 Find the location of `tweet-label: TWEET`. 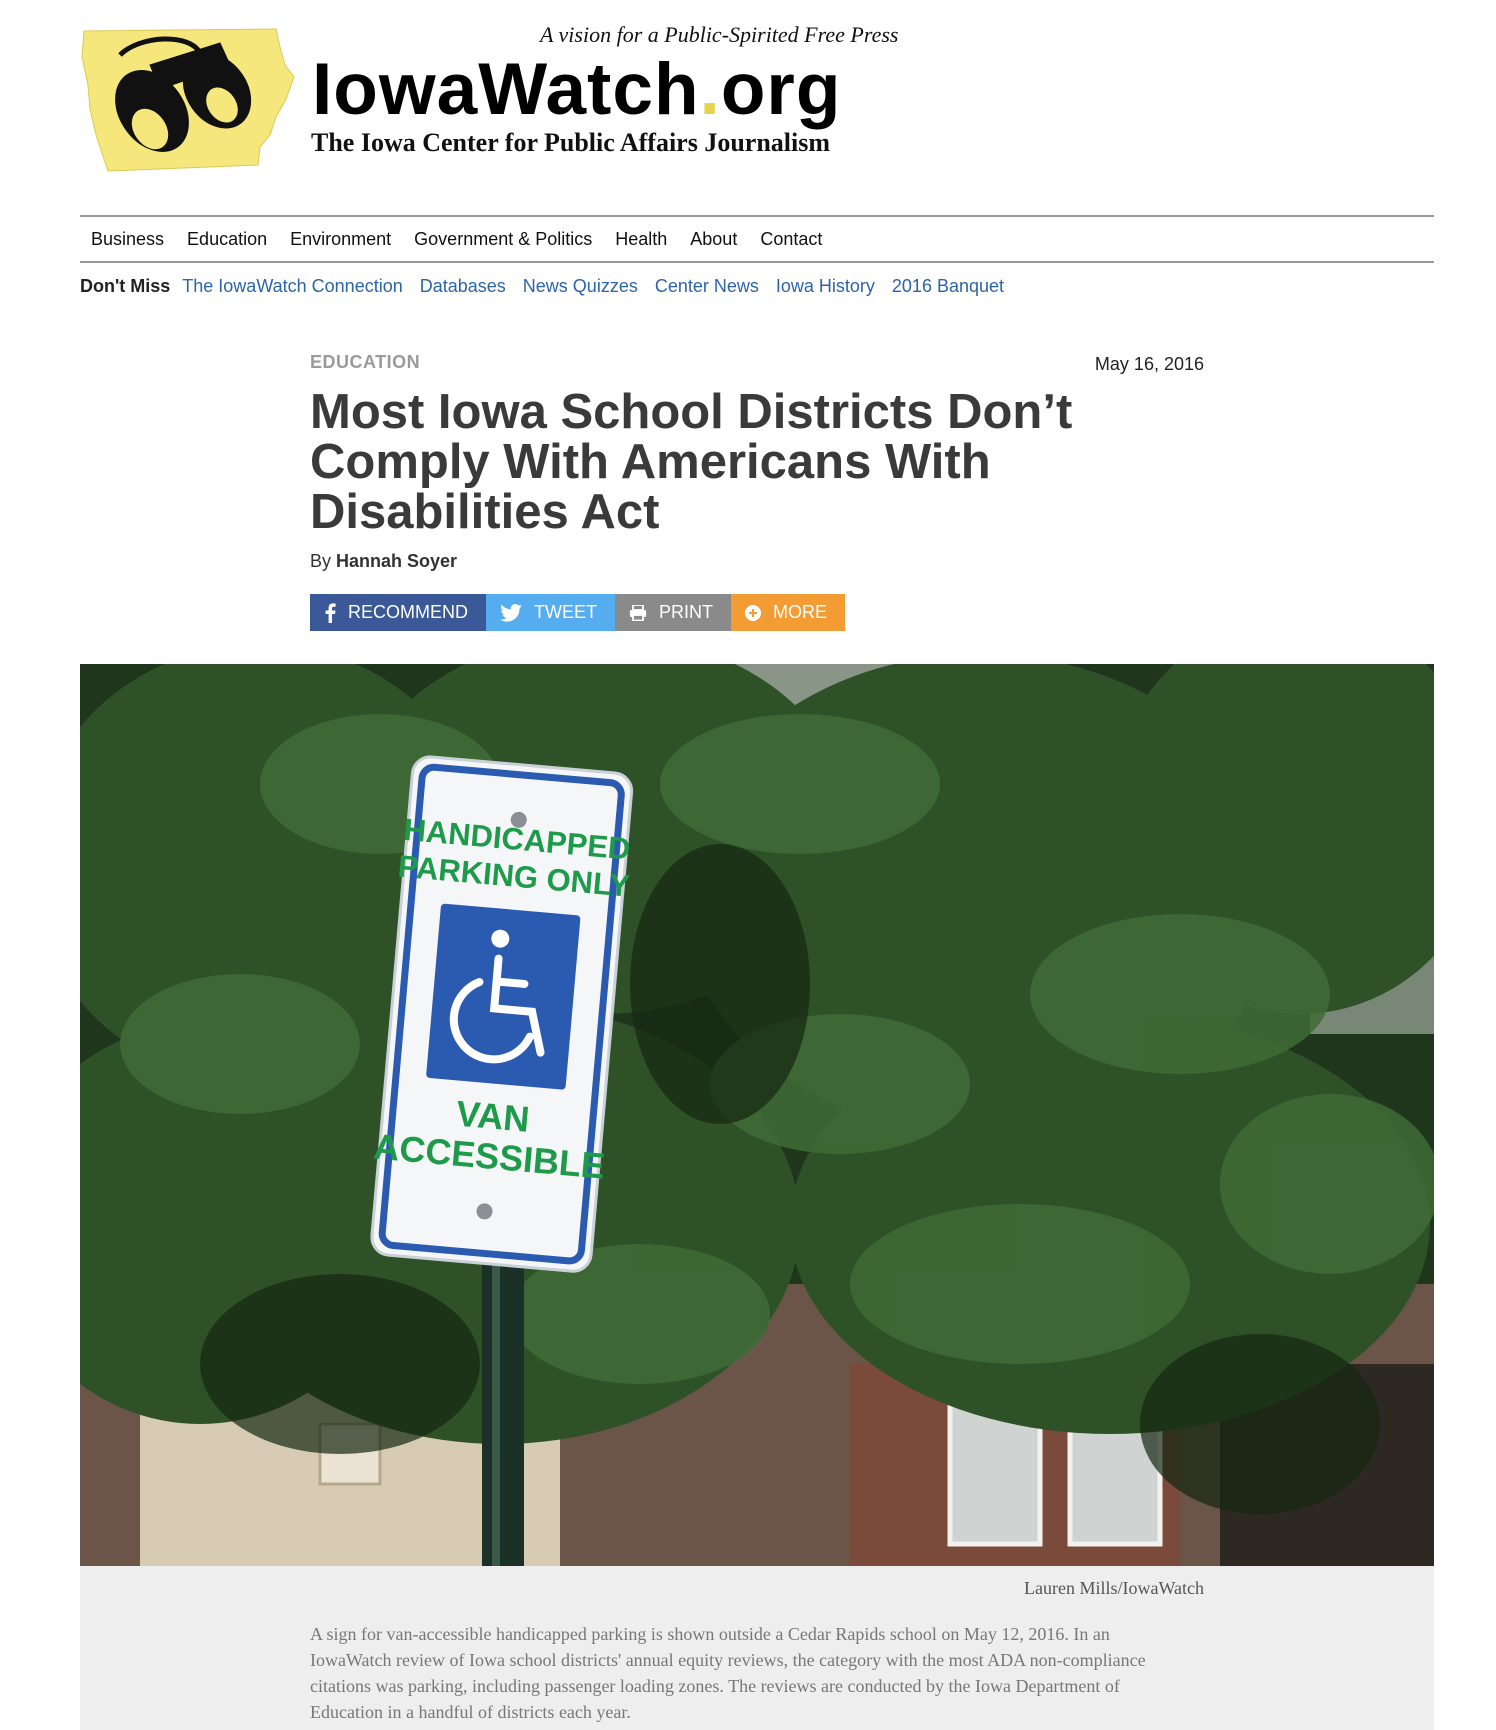

tweet-label: TWEET is located at coordinates (565, 612).